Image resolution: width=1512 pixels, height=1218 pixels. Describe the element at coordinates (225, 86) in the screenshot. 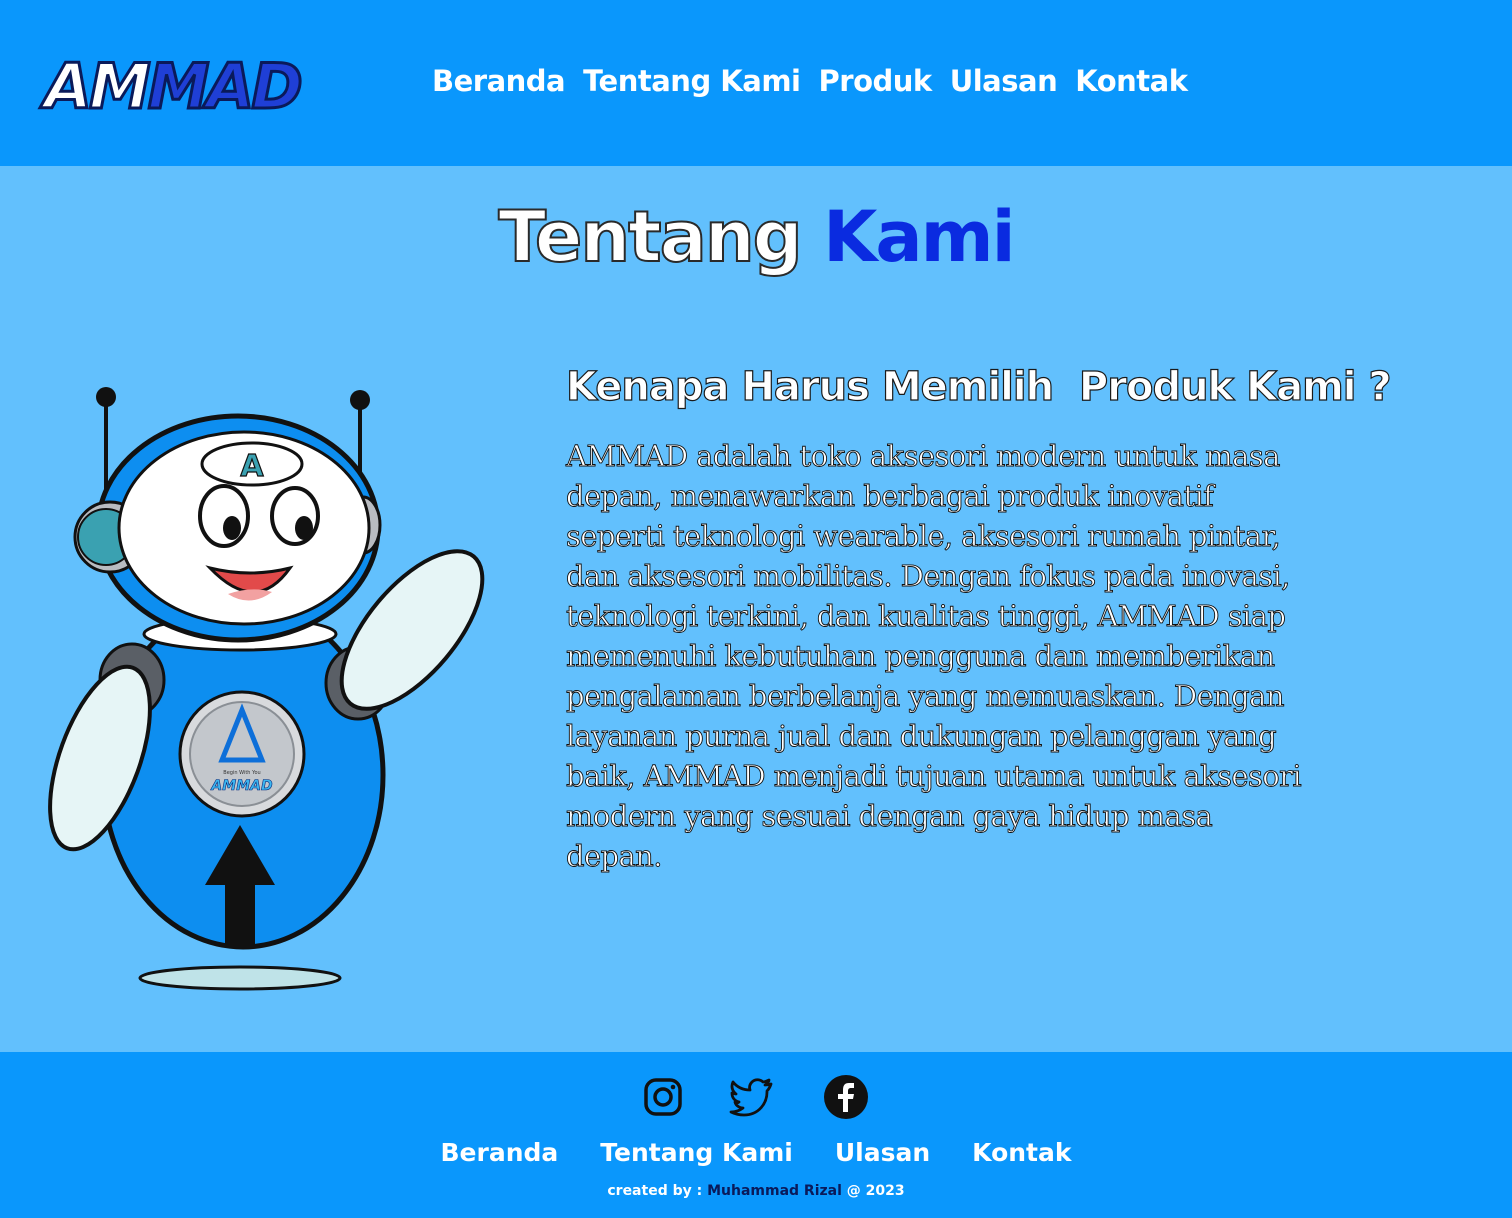

I see `logo-part-2: MAD` at that location.